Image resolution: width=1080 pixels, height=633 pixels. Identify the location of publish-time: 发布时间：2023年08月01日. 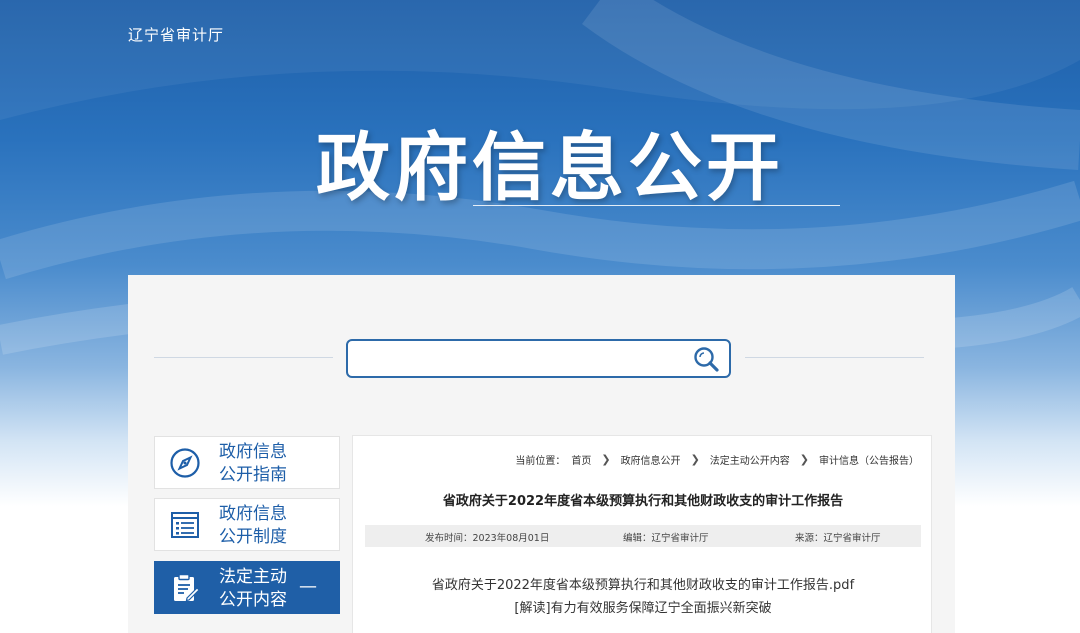
(487, 538).